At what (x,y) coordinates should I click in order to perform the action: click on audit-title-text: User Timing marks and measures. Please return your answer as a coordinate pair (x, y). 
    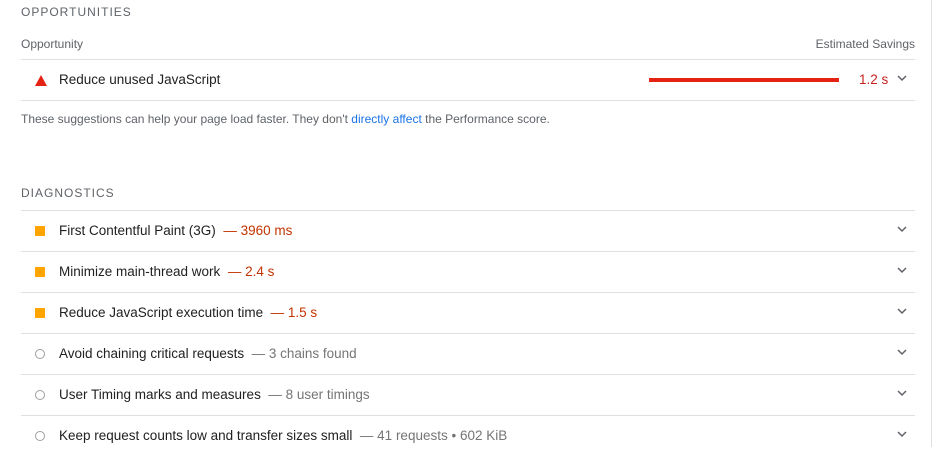
    Looking at the image, I should click on (160, 394).